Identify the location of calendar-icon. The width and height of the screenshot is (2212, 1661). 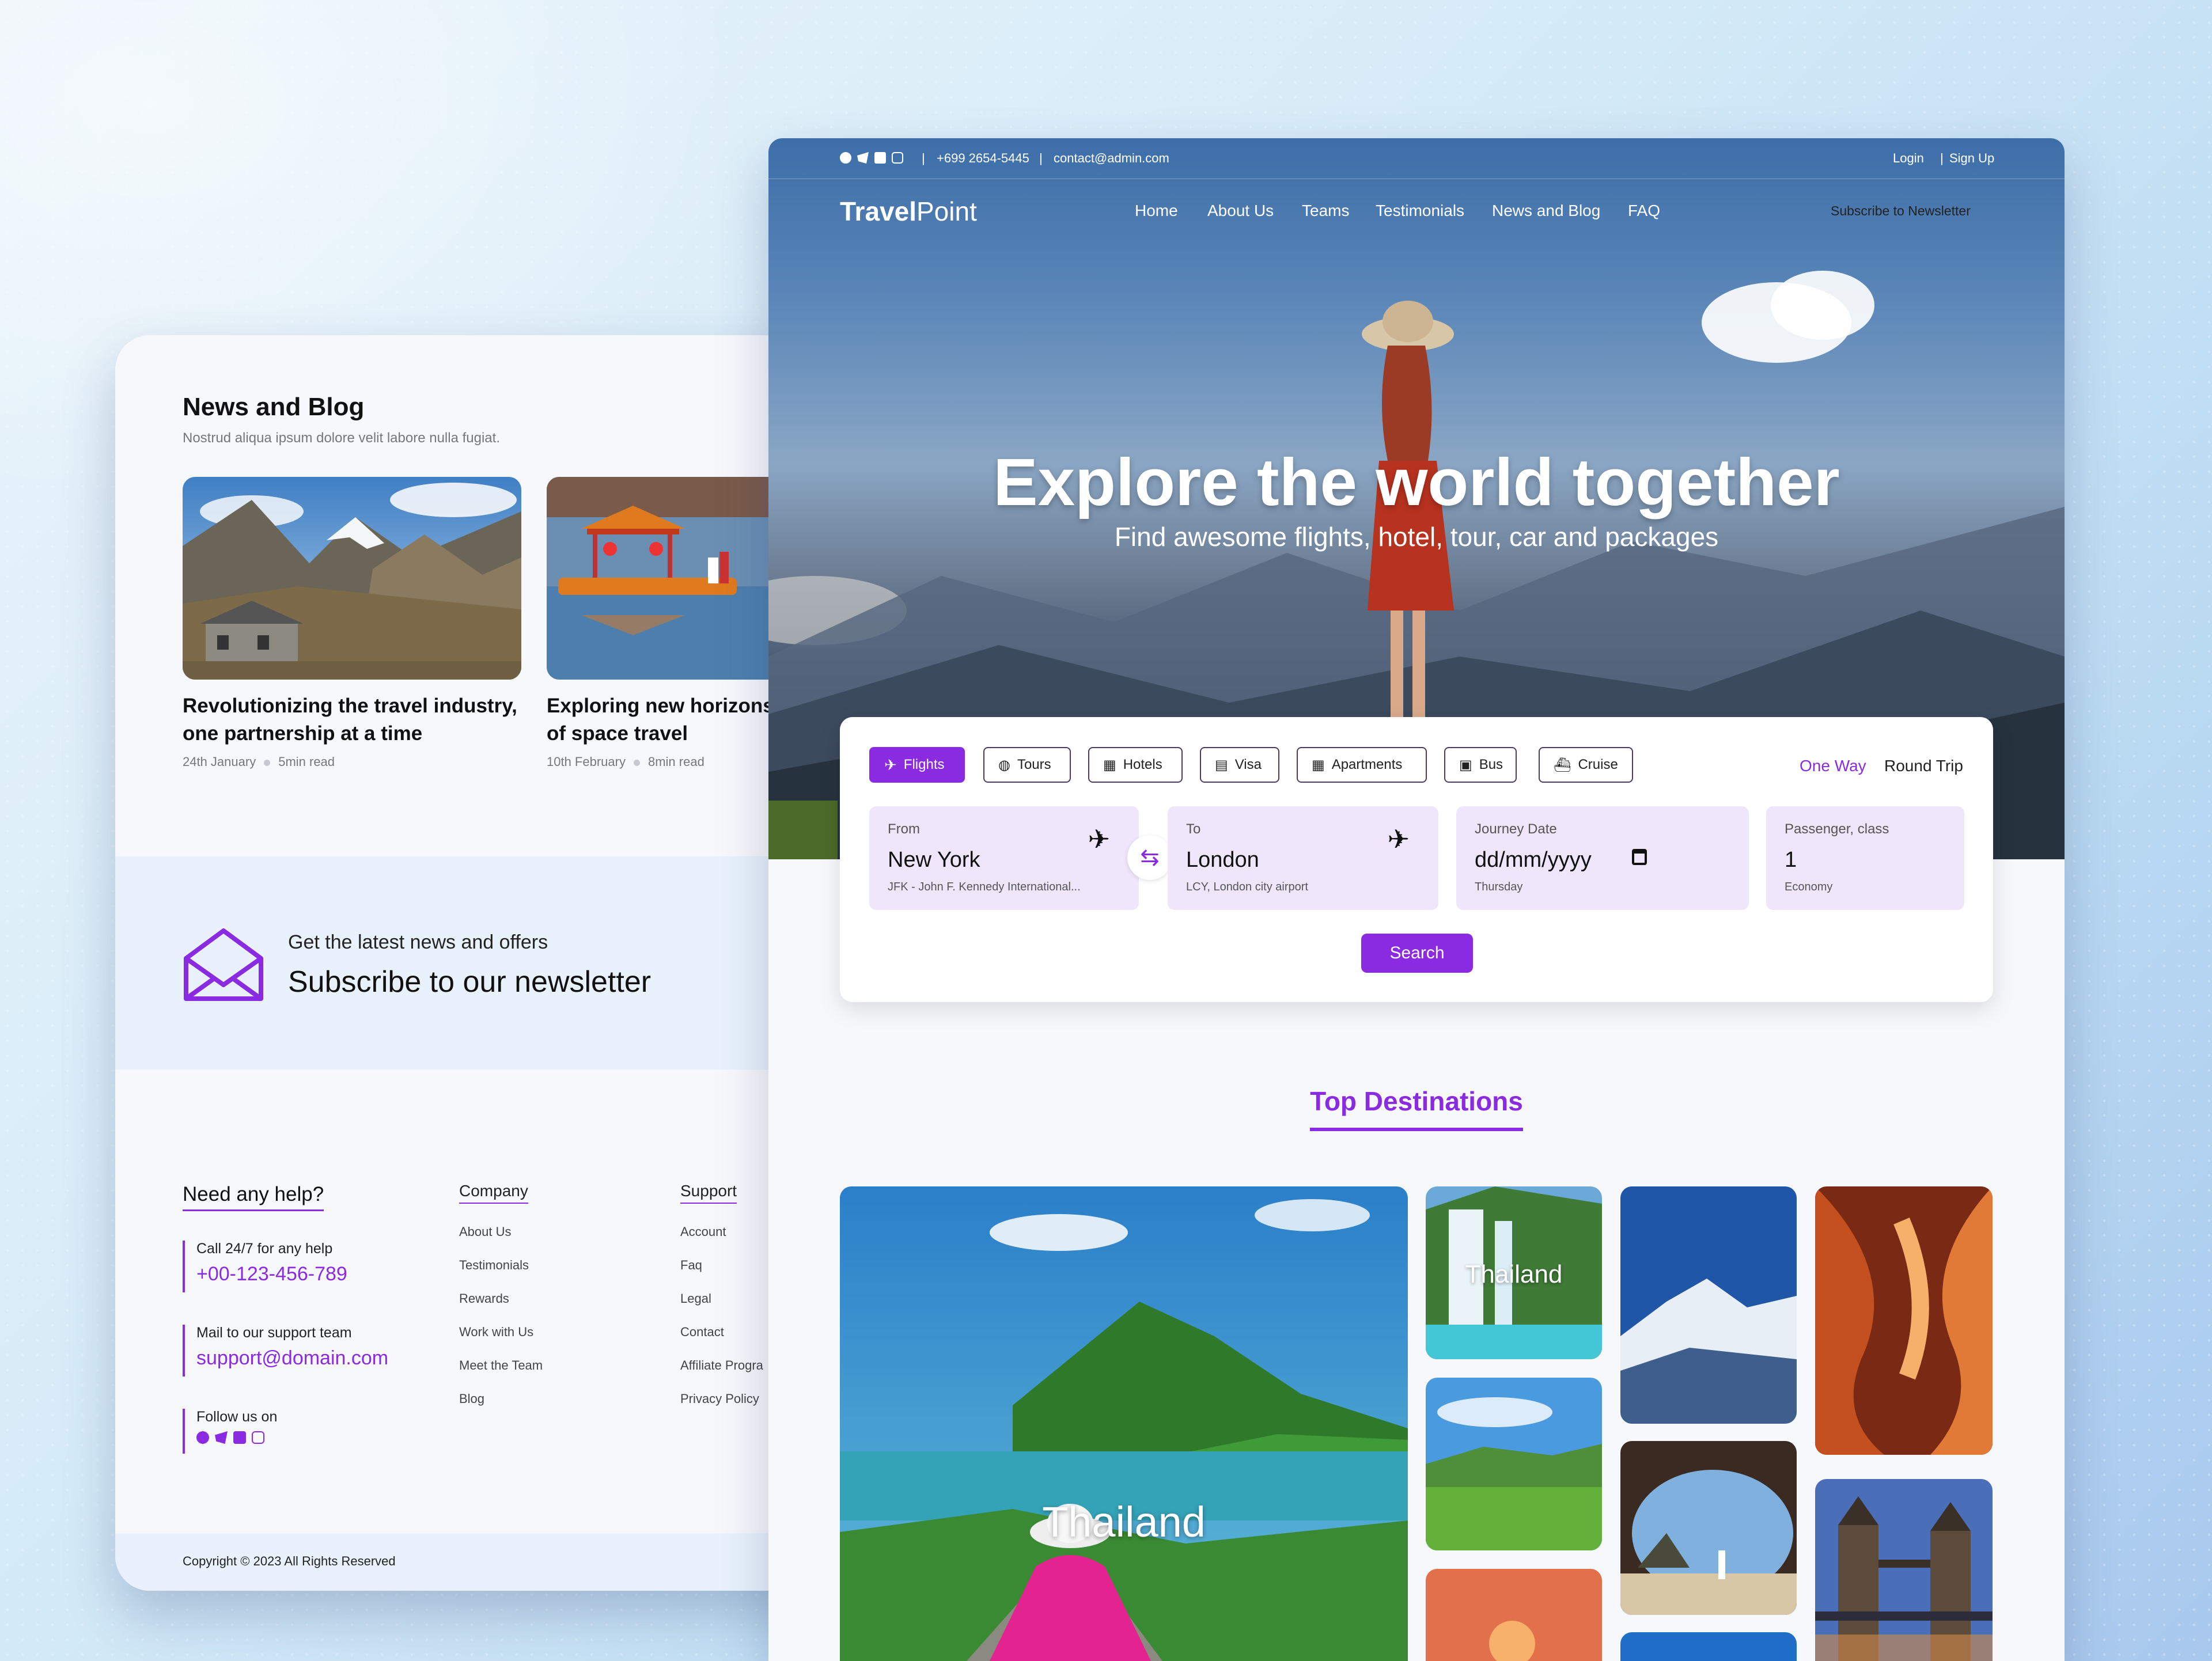
(1639, 857).